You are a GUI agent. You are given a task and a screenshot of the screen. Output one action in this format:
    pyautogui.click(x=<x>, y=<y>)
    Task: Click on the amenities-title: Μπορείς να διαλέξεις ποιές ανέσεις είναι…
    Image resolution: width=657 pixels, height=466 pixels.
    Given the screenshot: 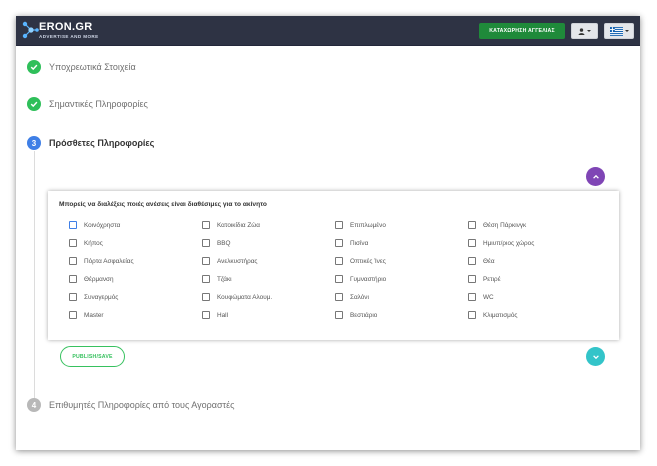 What is the action you would take?
    pyautogui.click(x=163, y=204)
    